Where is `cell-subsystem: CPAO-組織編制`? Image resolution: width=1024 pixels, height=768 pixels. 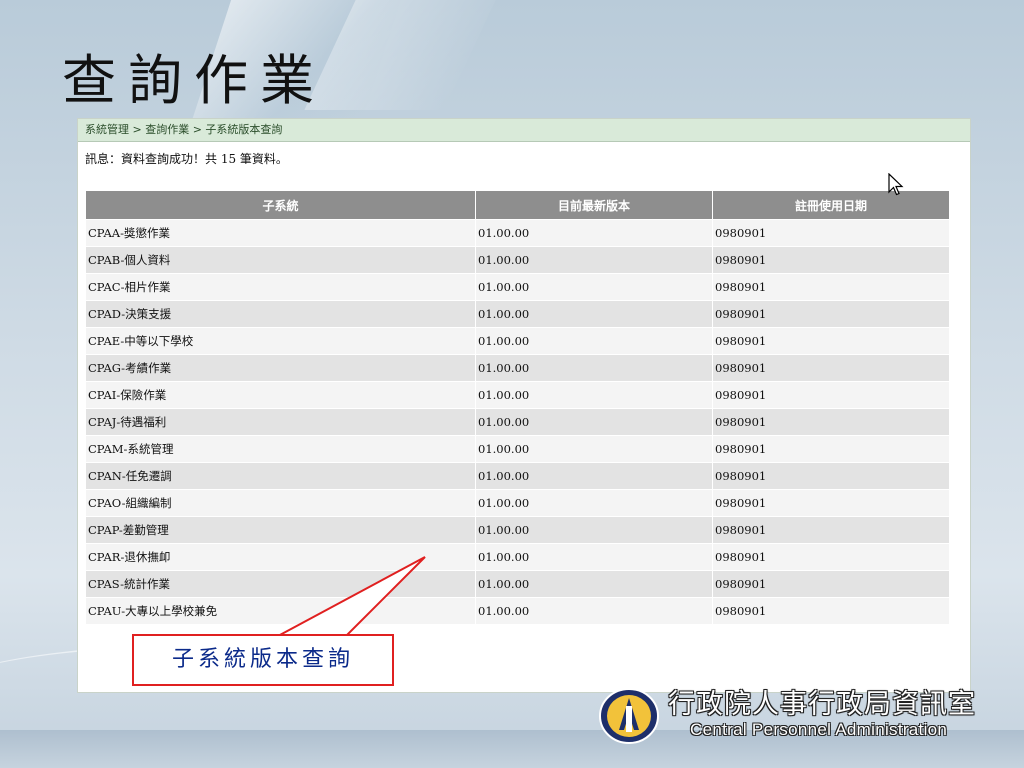
cell-subsystem: CPAO-組織編制 is located at coordinates (280, 503).